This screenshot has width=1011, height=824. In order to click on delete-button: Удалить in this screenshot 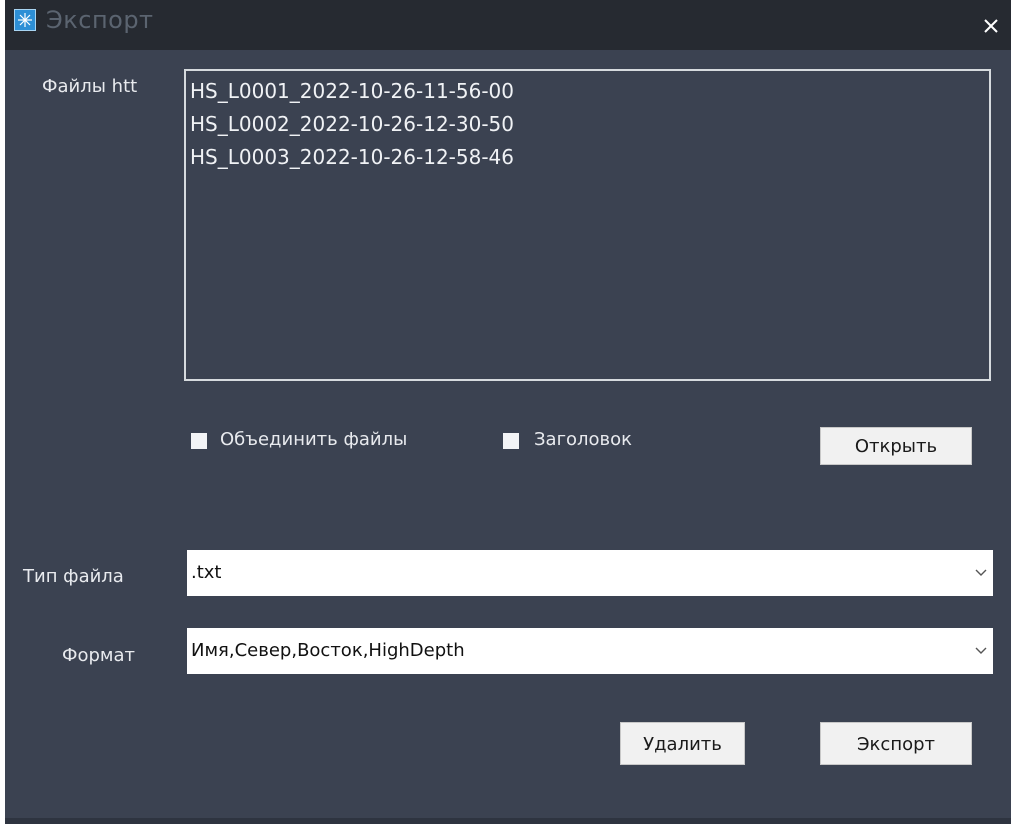, I will do `click(682, 743)`.